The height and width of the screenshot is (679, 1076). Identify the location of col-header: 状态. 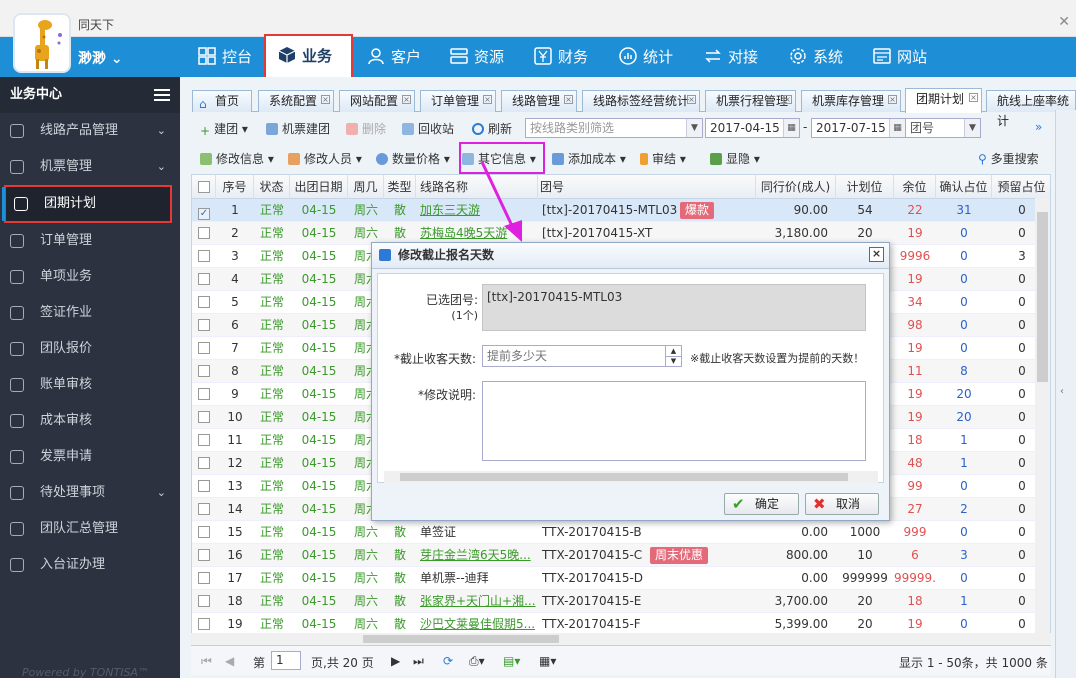
(272, 187).